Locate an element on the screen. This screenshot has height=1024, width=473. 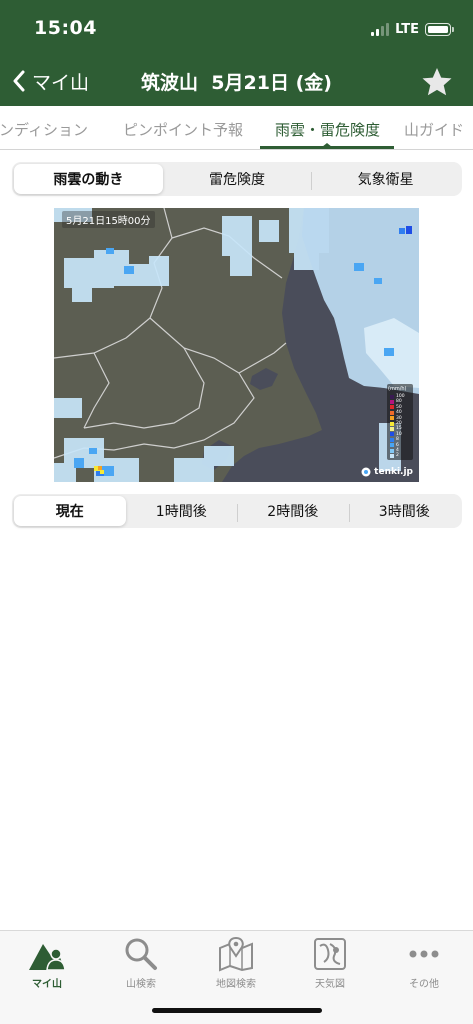
navigation-bar: マイ山 筑波山 5月21日 (金) is located at coordinates (236, 82).